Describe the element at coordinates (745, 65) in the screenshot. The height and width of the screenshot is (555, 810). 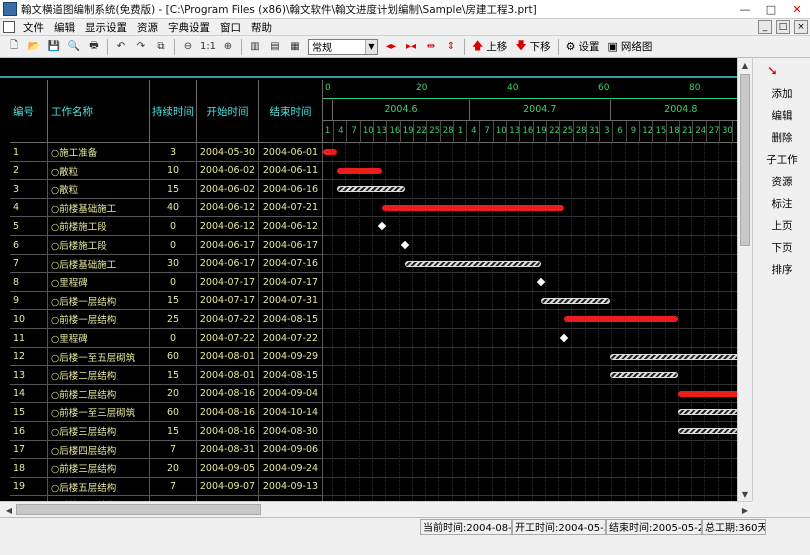
I see `scroll-up-icon: ▲` at that location.